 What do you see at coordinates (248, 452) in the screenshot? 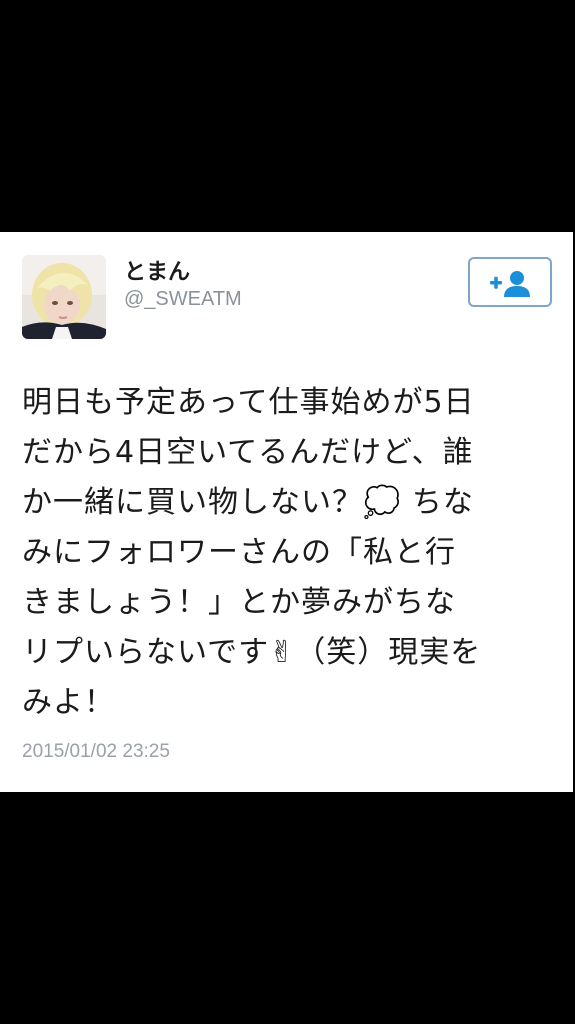
I see `tweet-text-line: だから4日空いてるんだけど、誰` at bounding box center [248, 452].